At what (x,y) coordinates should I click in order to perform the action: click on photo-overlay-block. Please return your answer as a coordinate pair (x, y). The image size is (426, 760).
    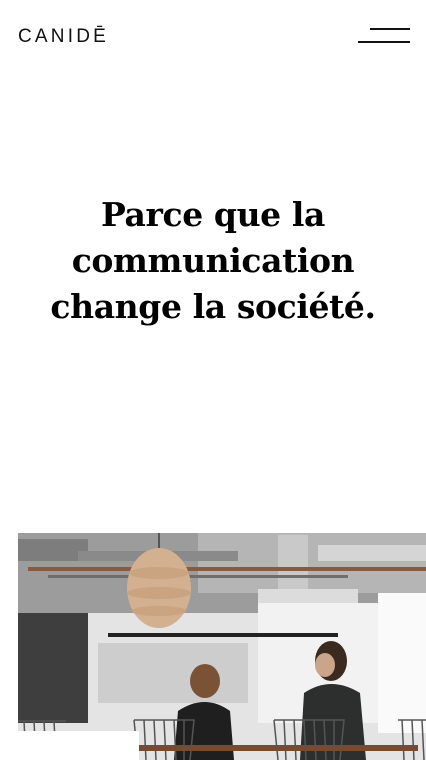
    Looking at the image, I should click on (78, 745).